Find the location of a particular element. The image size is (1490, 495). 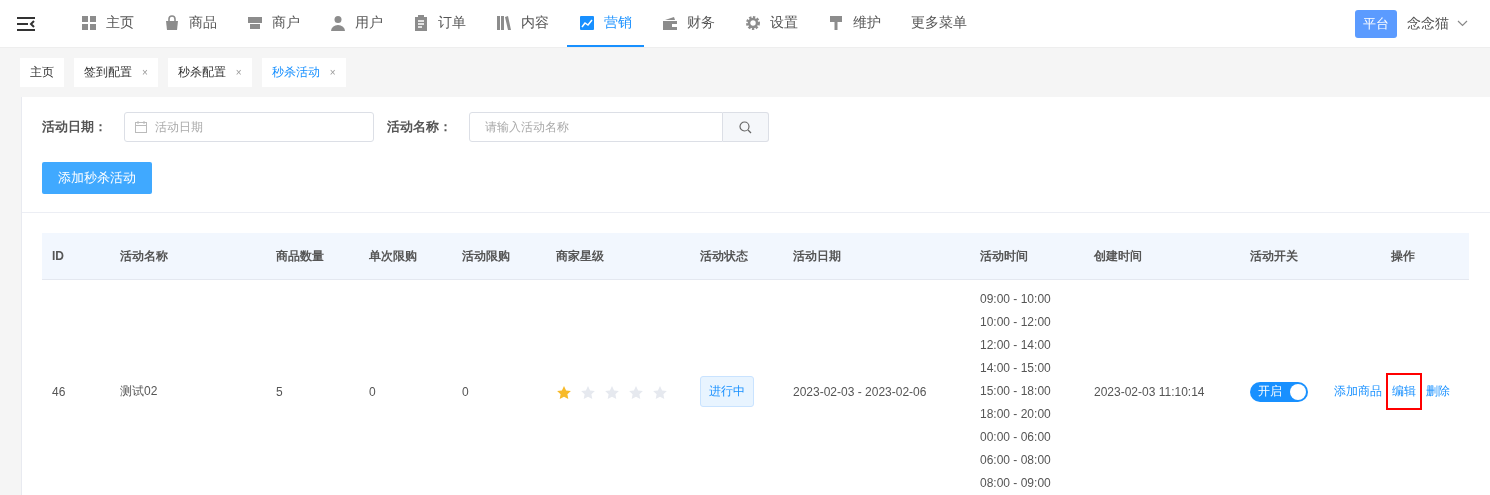

table-cell: 46 is located at coordinates (59, 391).